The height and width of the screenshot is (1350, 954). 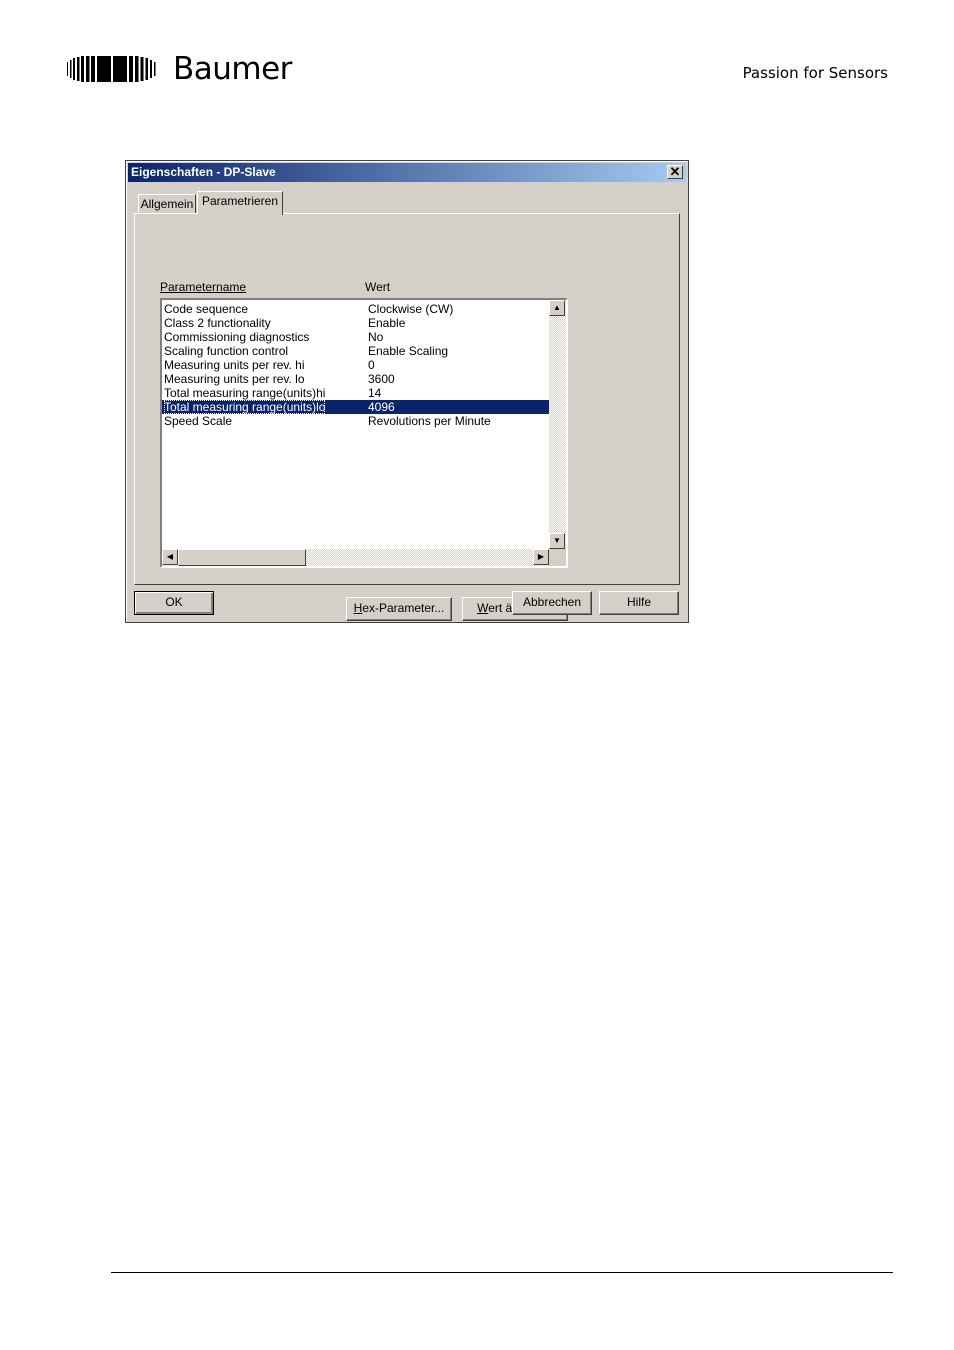 What do you see at coordinates (232, 69) in the screenshot?
I see `brand-name: Baumer` at bounding box center [232, 69].